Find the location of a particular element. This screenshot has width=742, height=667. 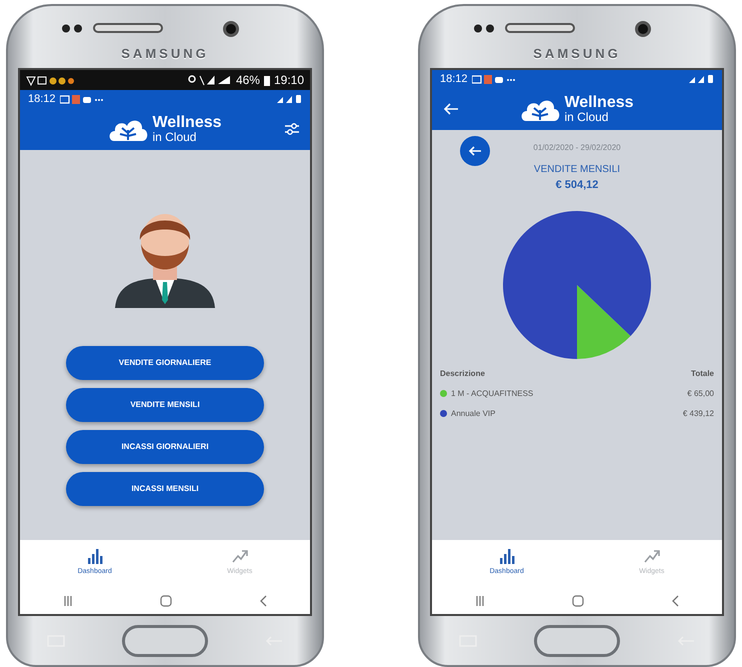

menu-button: INCASSI GIORNALIERI is located at coordinates (165, 447).